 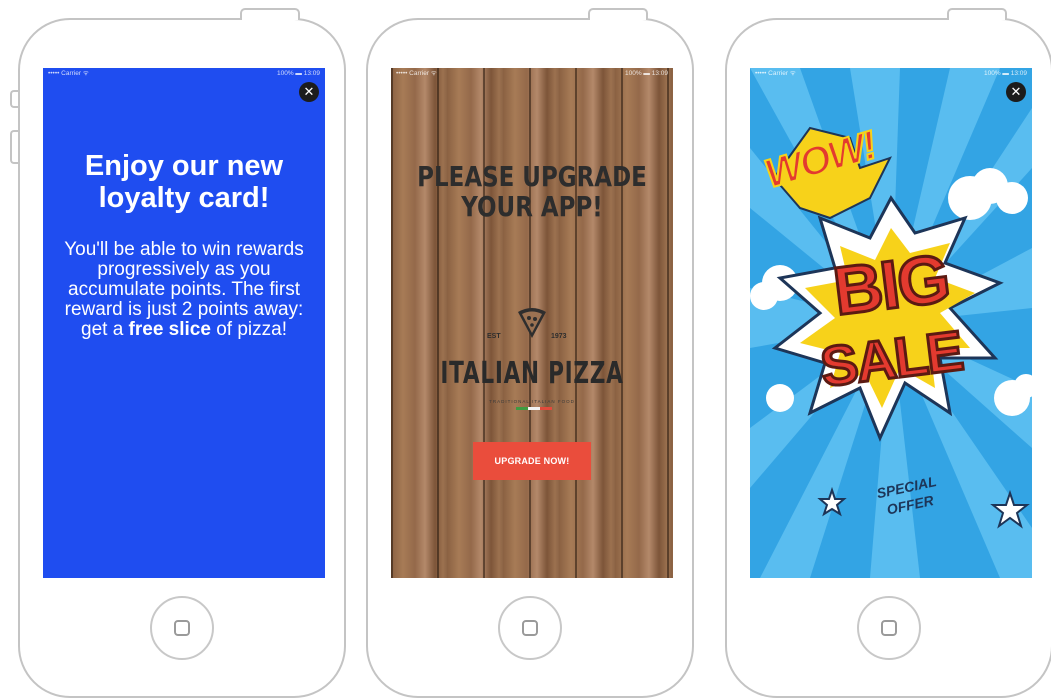 What do you see at coordinates (522, 408) in the screenshot?
I see `flag-green` at bounding box center [522, 408].